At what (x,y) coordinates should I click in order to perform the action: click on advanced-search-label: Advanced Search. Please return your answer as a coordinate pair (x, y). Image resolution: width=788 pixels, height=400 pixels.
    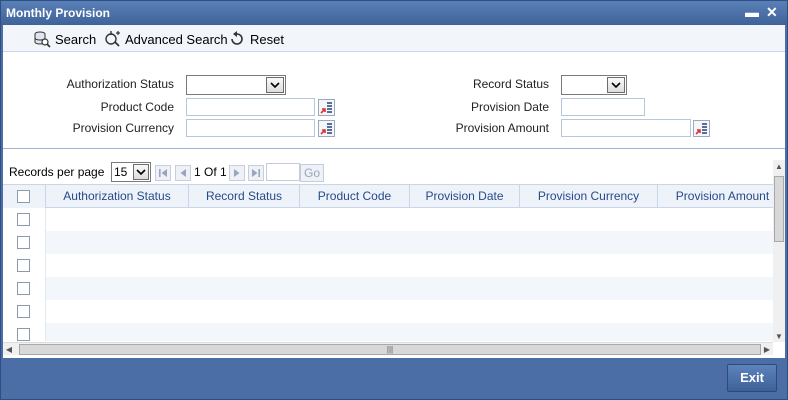
    Looking at the image, I should click on (176, 39).